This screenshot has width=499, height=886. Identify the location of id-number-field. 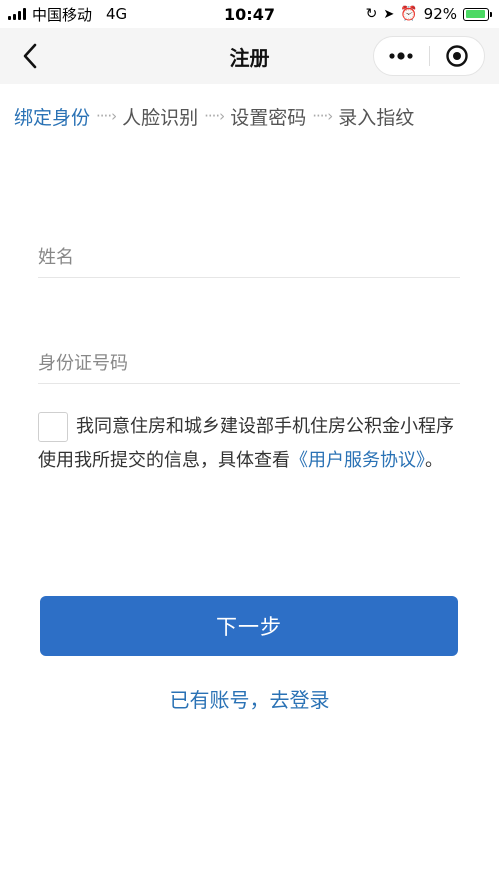
(249, 364).